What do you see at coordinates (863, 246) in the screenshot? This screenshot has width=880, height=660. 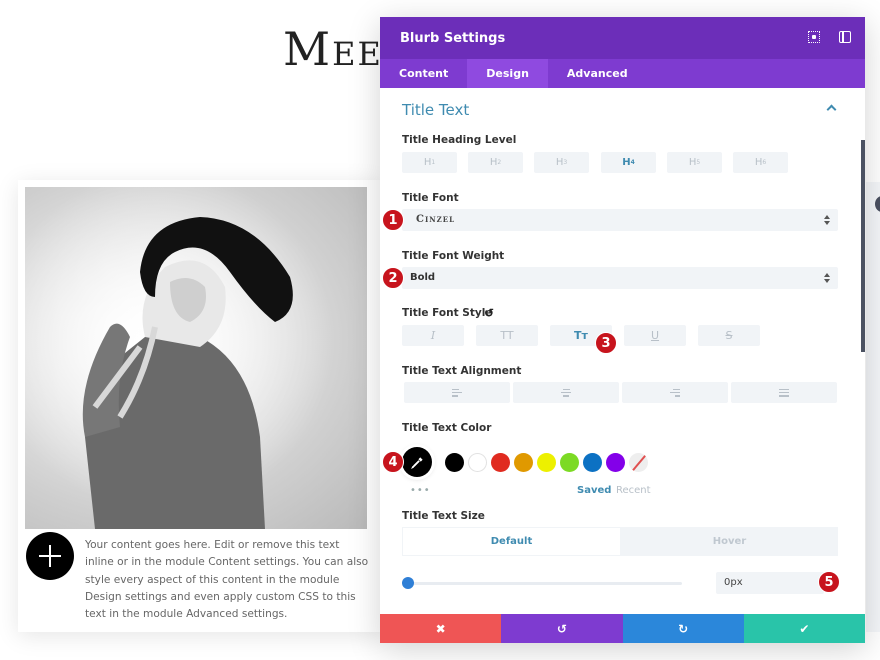 I see `scrollbar` at bounding box center [863, 246].